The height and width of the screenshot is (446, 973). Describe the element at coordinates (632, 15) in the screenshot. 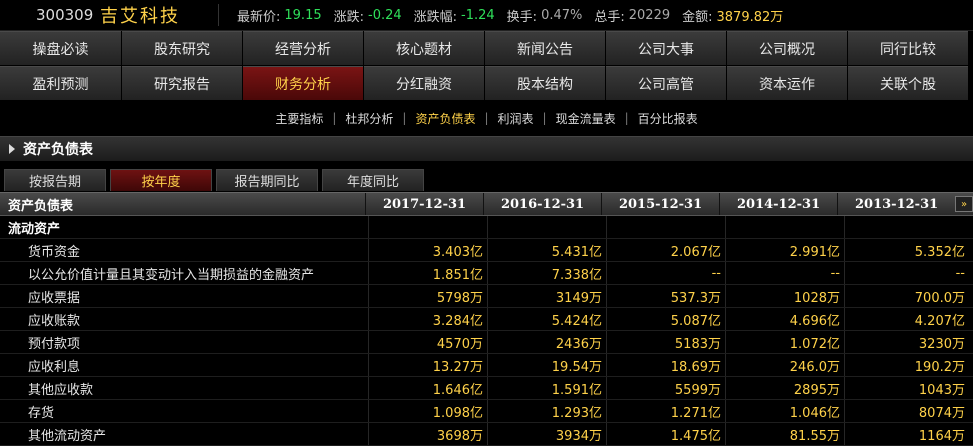

I see `volume: 总手: 20229` at that location.